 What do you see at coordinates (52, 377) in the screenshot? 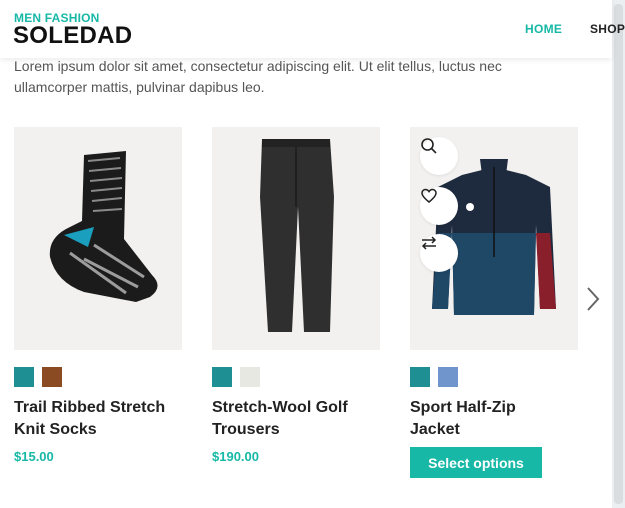
I see `swatch-brown` at bounding box center [52, 377].